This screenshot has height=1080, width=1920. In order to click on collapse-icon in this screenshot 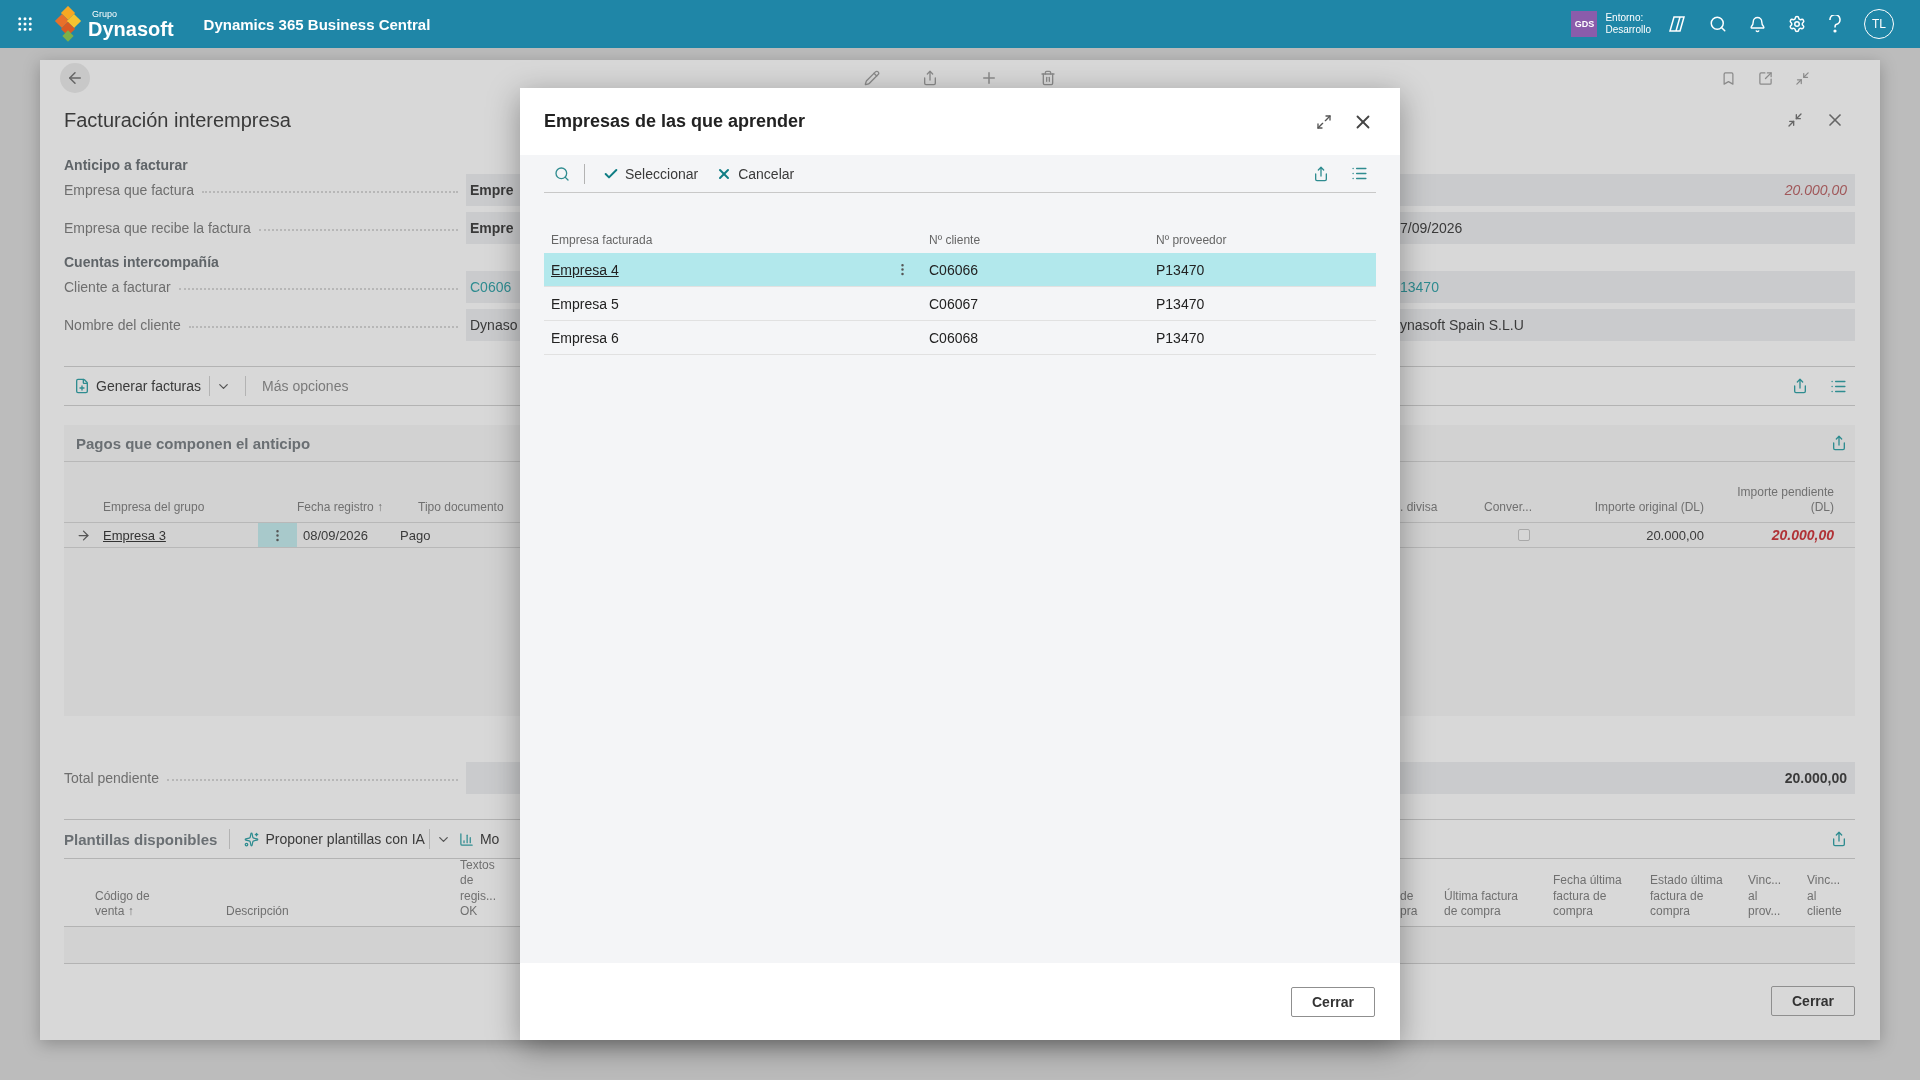, I will do `click(1802, 78)`.